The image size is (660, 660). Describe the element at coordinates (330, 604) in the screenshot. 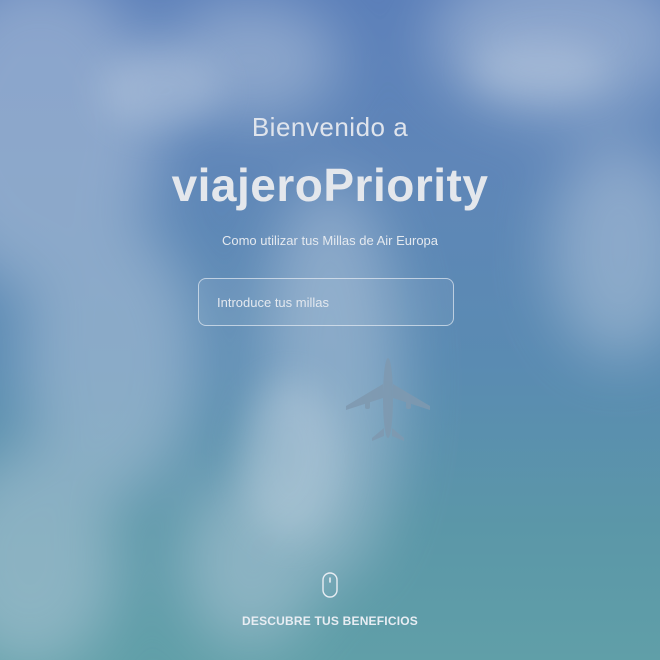

I see `discover-benefits-link: DESCUBRE TUS BENEFICIOS` at that location.